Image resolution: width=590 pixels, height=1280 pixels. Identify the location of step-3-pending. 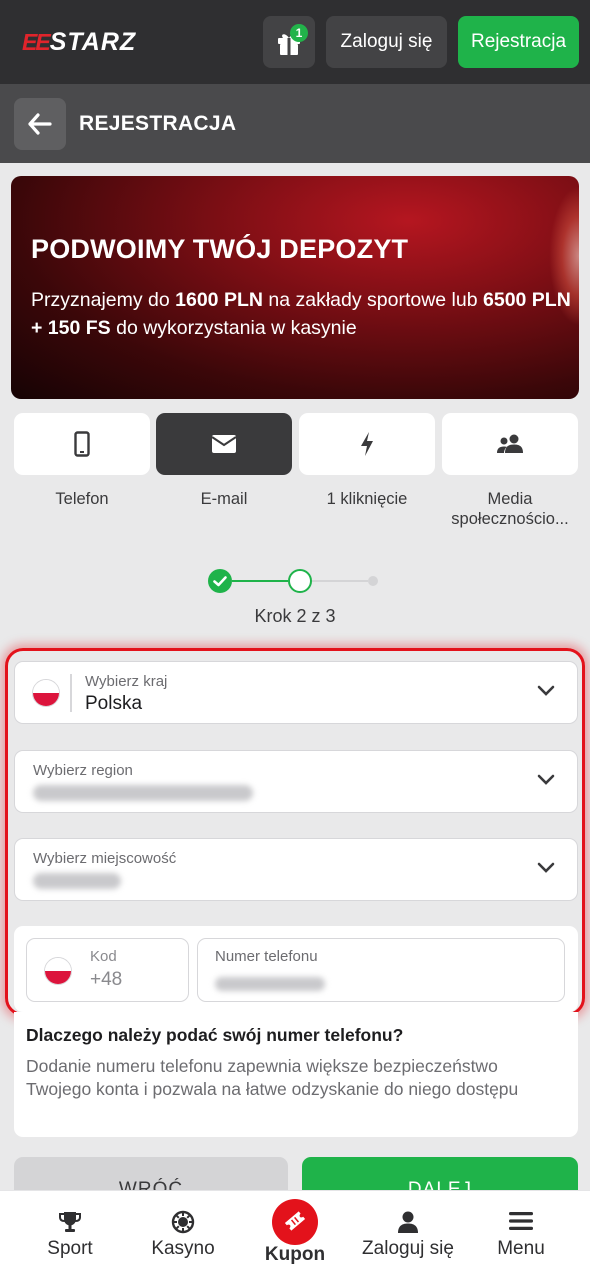
(373, 581).